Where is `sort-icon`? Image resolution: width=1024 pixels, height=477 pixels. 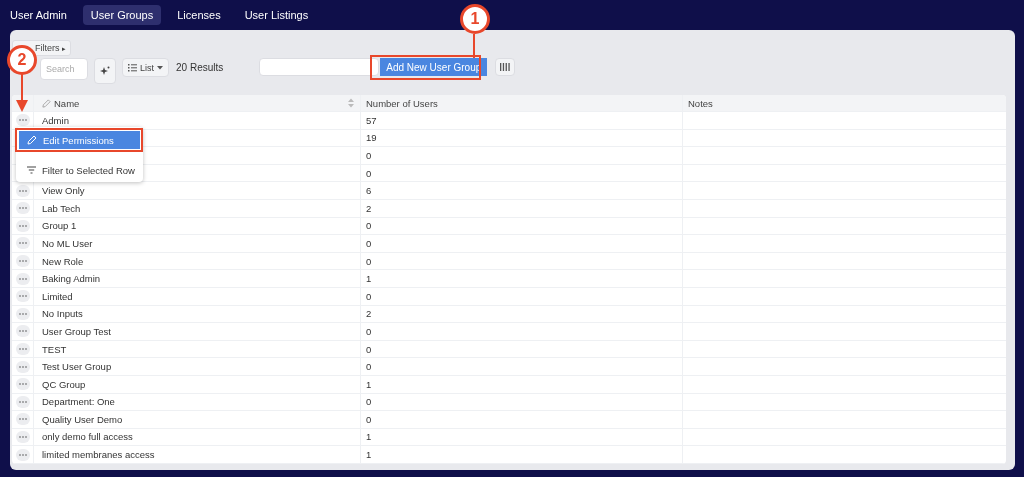
sort-icon is located at coordinates (351, 103).